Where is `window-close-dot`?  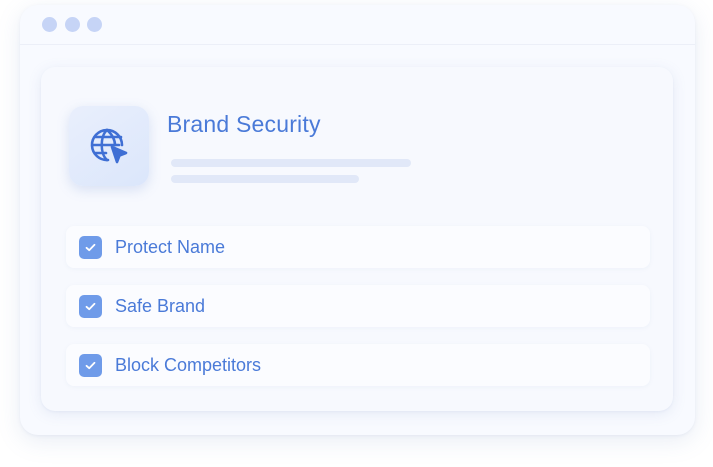
window-close-dot is located at coordinates (49, 24).